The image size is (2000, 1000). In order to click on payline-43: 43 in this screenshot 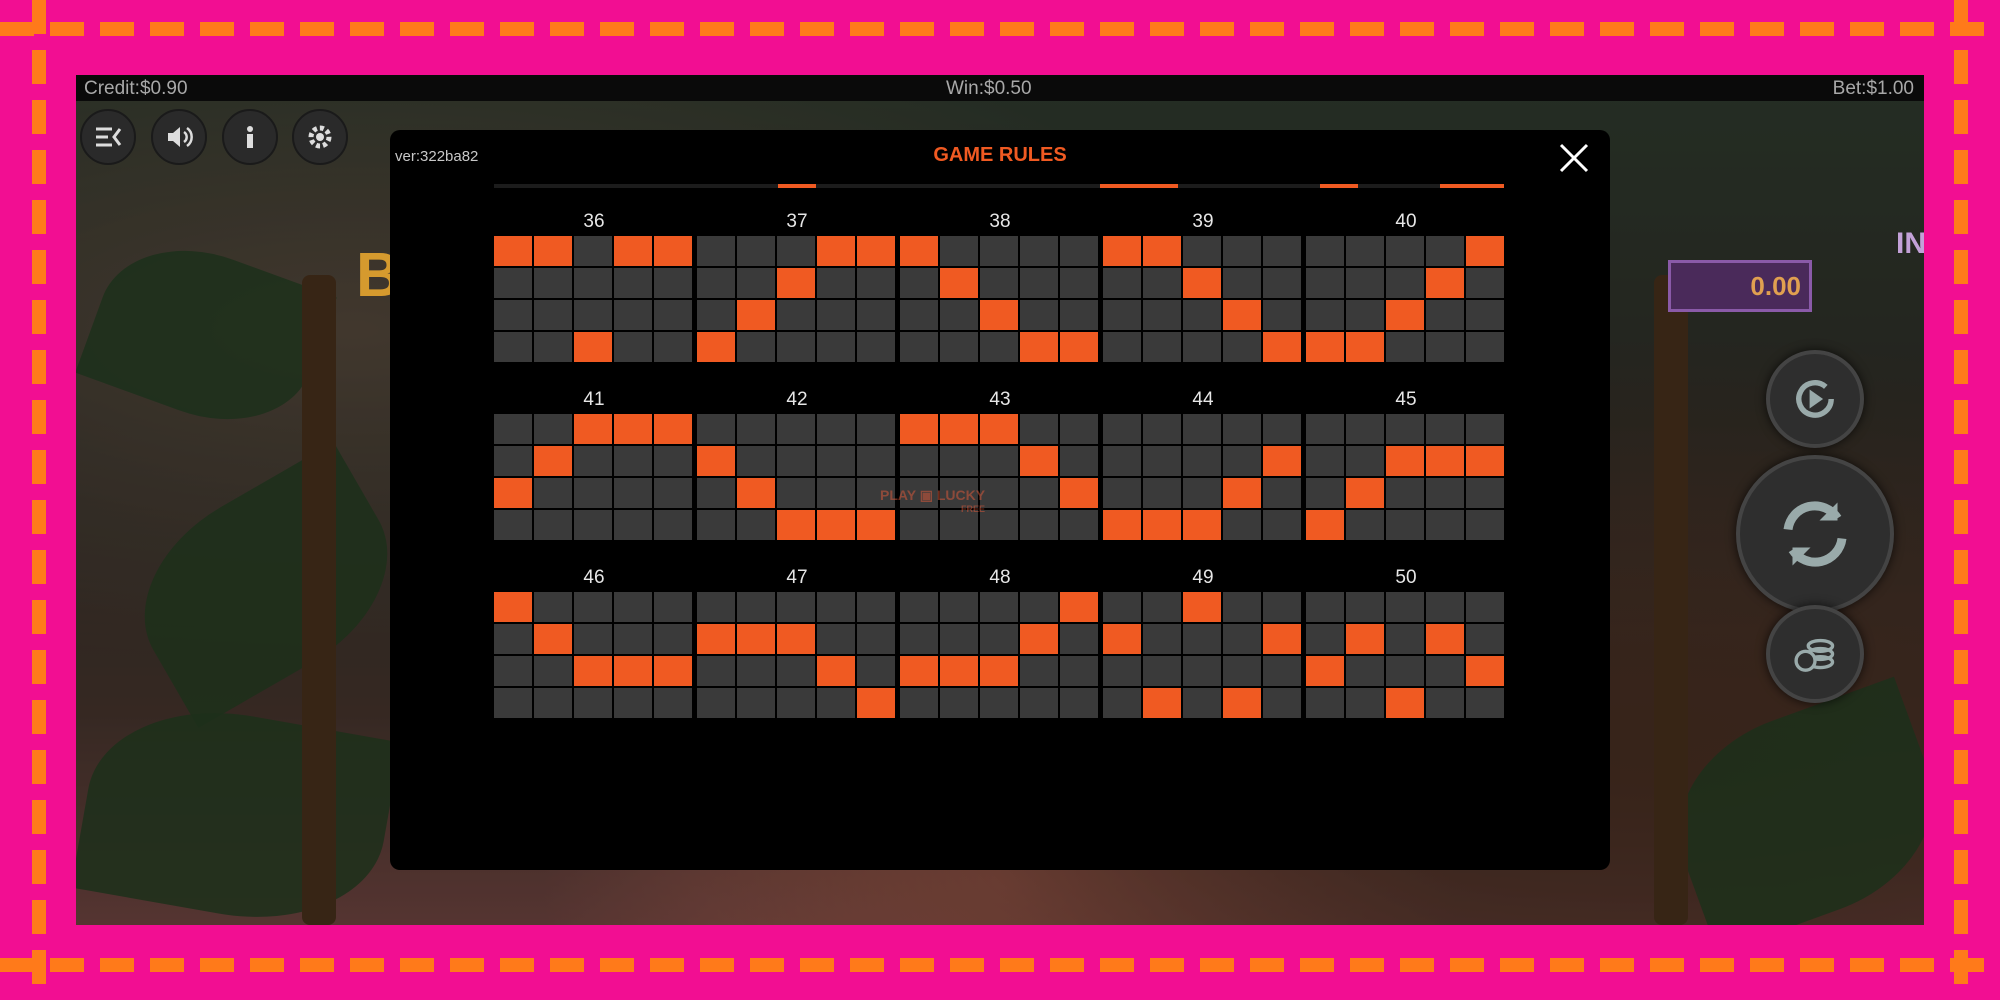, I will do `click(1000, 464)`.